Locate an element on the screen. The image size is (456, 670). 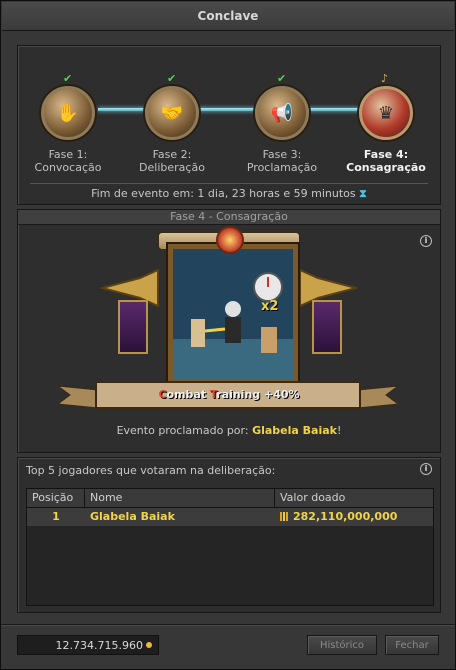
combat-scene-icon is located at coordinates (233, 314).